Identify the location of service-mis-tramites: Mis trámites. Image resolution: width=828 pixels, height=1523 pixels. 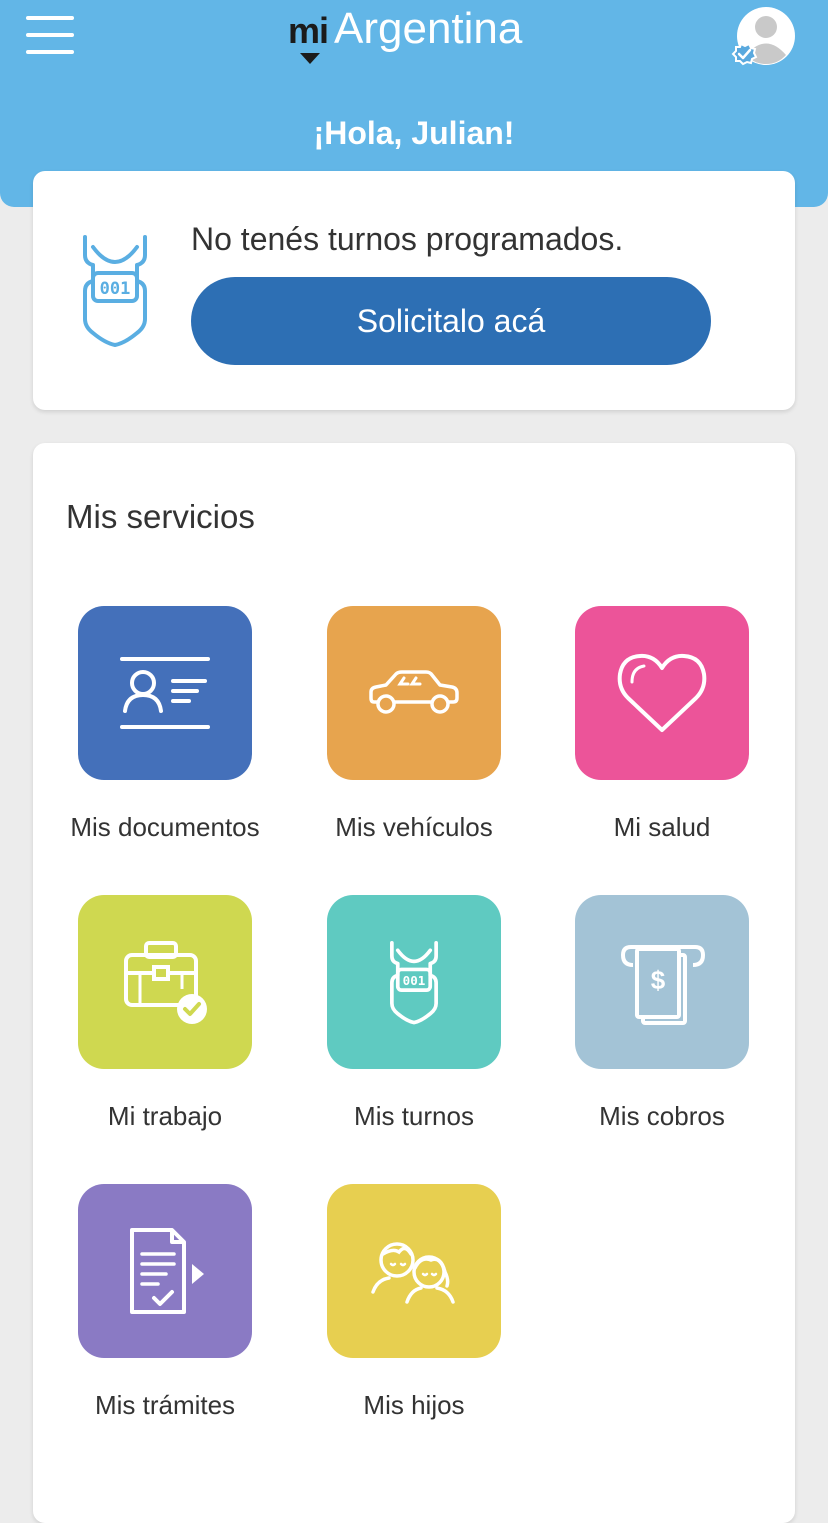
(163, 1309).